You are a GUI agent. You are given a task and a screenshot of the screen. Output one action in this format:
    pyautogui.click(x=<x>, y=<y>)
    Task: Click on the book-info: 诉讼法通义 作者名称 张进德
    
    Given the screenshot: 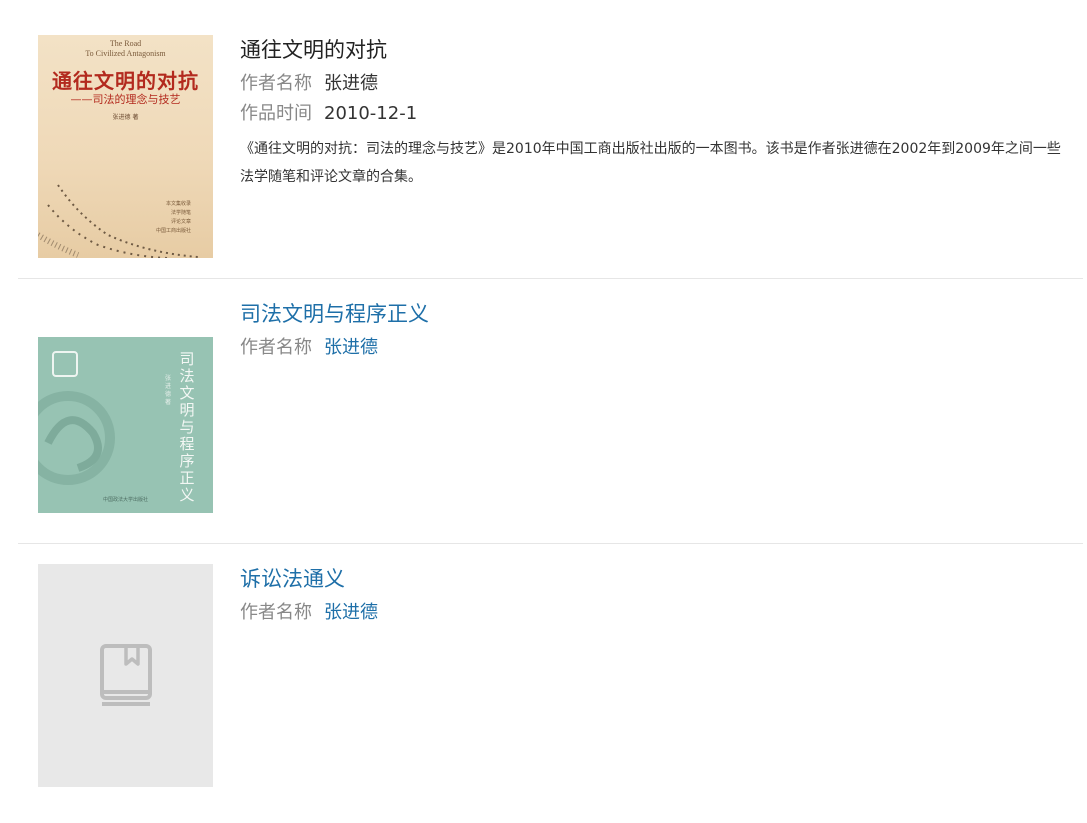 What is the action you would take?
    pyautogui.click(x=651, y=596)
    